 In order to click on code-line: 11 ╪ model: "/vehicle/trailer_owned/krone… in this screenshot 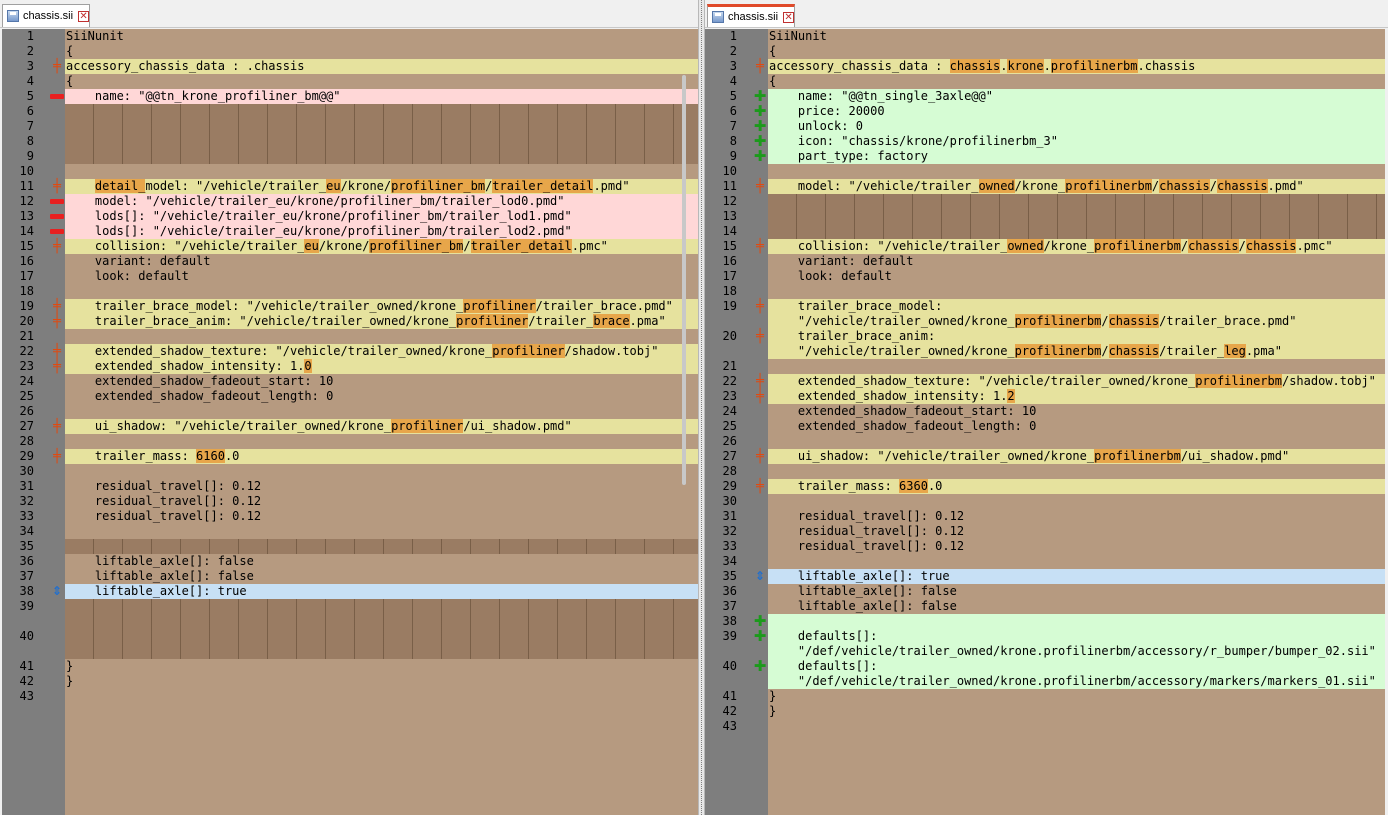, I will do `click(1045, 186)`.